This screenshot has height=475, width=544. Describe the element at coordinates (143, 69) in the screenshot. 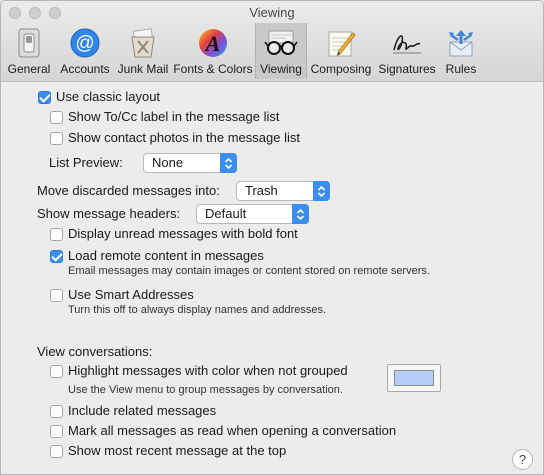

I see `toolbar-label: Junk Mail` at that location.